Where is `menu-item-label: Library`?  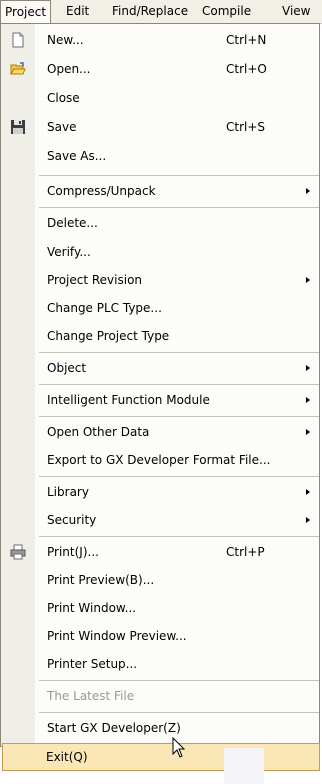
menu-item-label: Library is located at coordinates (68, 492).